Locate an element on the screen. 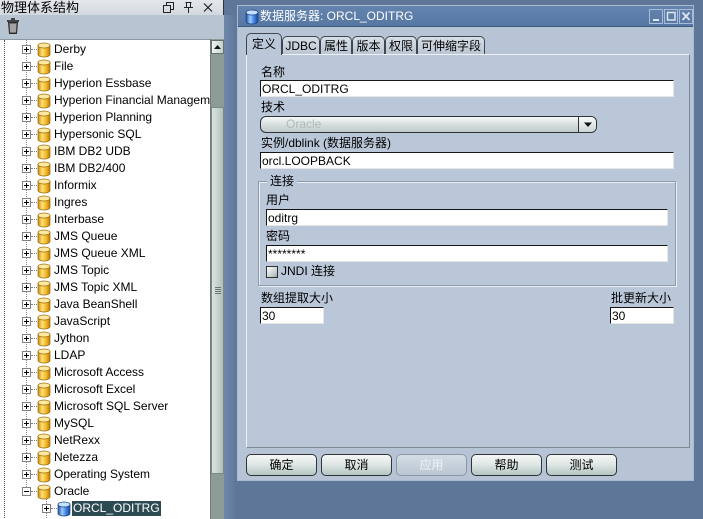 This screenshot has width=703, height=519. tree-node-label: Derby is located at coordinates (70, 49).